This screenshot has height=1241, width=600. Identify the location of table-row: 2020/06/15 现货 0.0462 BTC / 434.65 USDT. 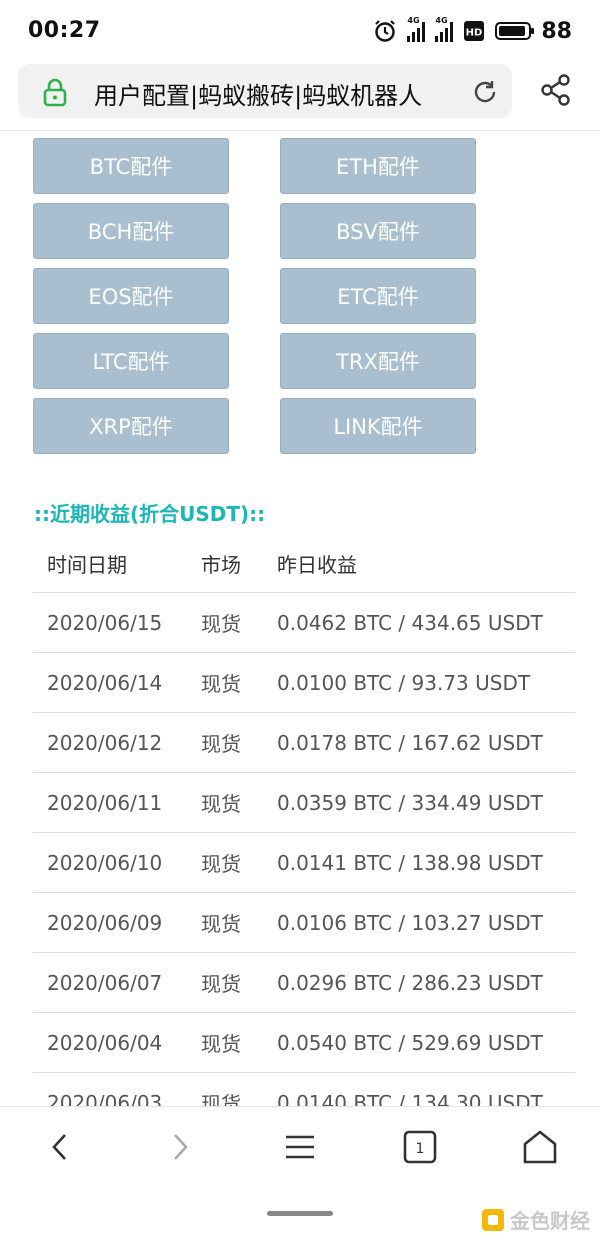
(304, 623).